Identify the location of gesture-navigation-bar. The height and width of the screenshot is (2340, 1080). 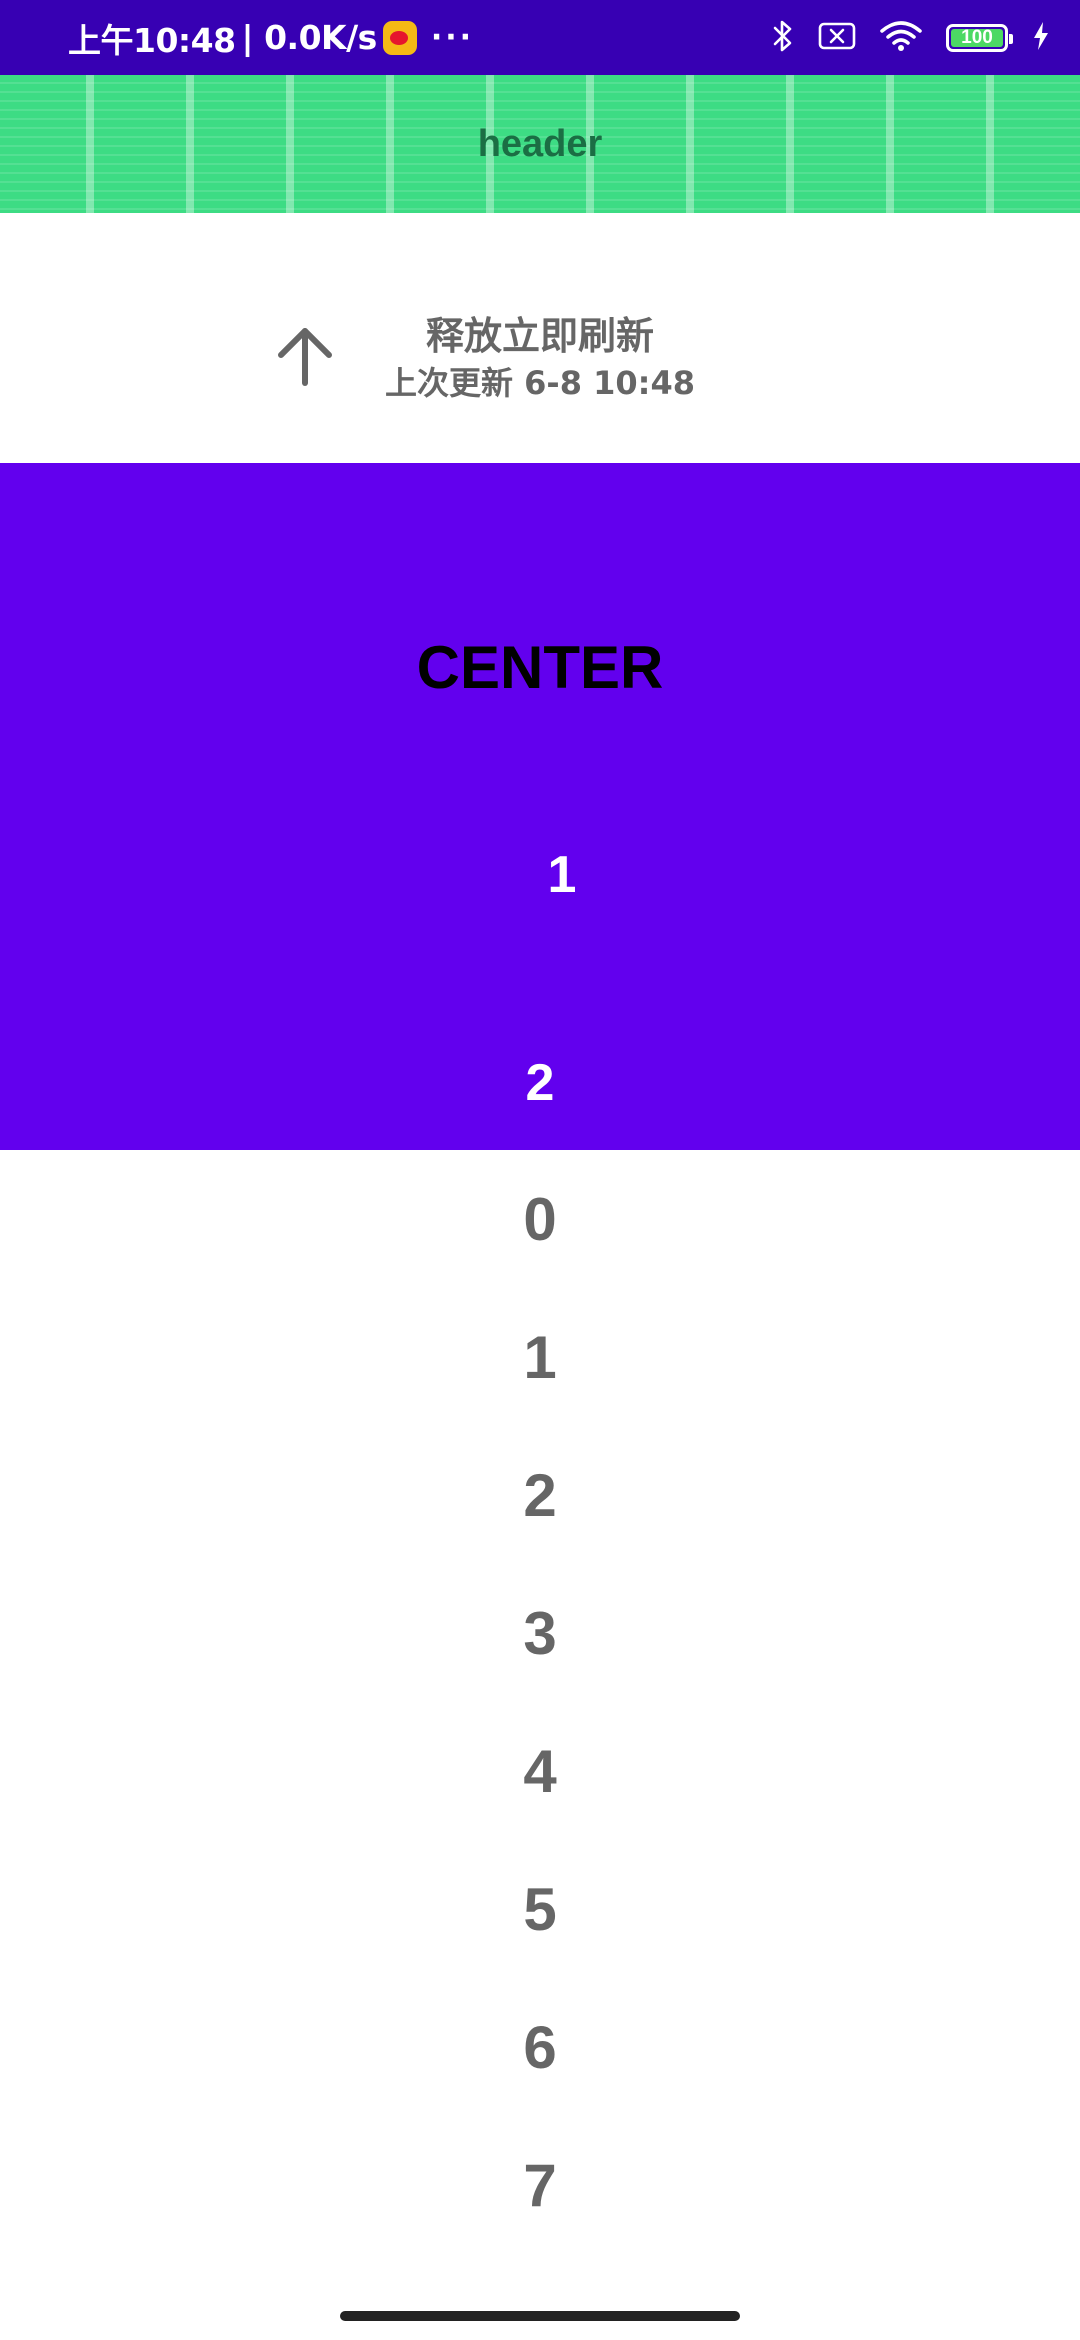
(540, 2316).